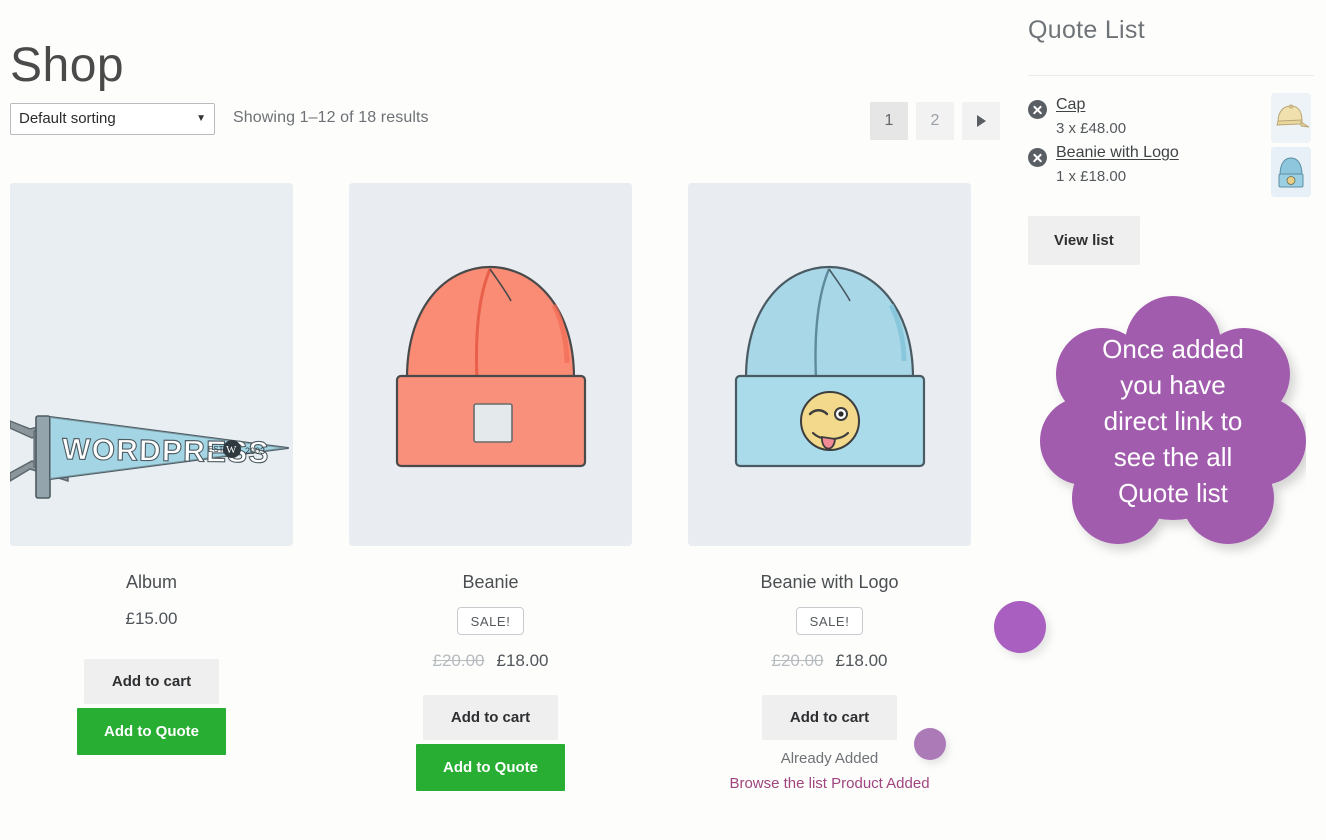 The image size is (1326, 840). What do you see at coordinates (490, 582) in the screenshot?
I see `product-name: Beanie` at bounding box center [490, 582].